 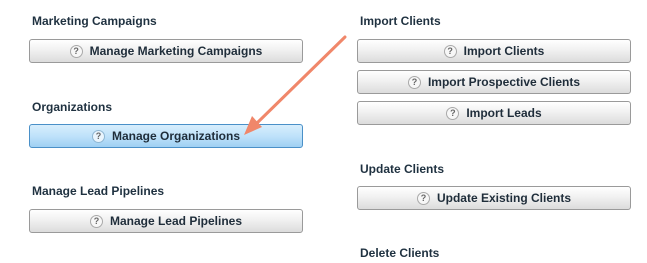 I want to click on marketing-campaigns-heading: Marketing Campaigns, so click(x=94, y=21).